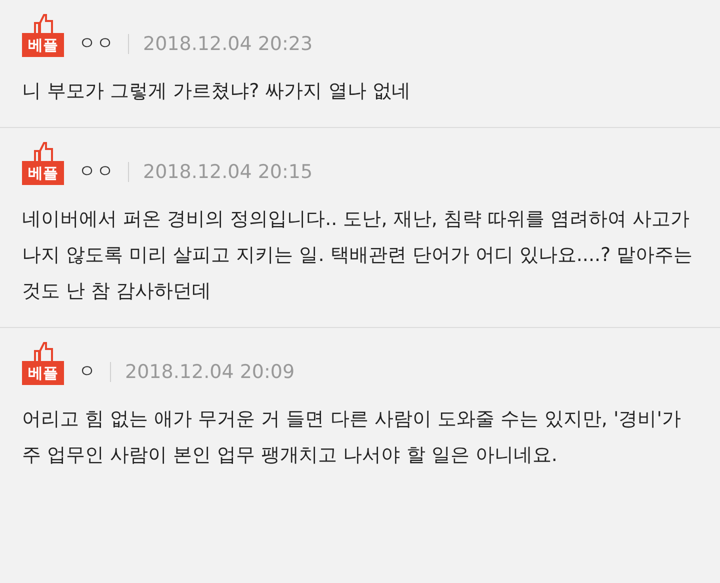 The image size is (720, 583). What do you see at coordinates (210, 372) in the screenshot?
I see `comment-date: 2018.12.04 20:09` at bounding box center [210, 372].